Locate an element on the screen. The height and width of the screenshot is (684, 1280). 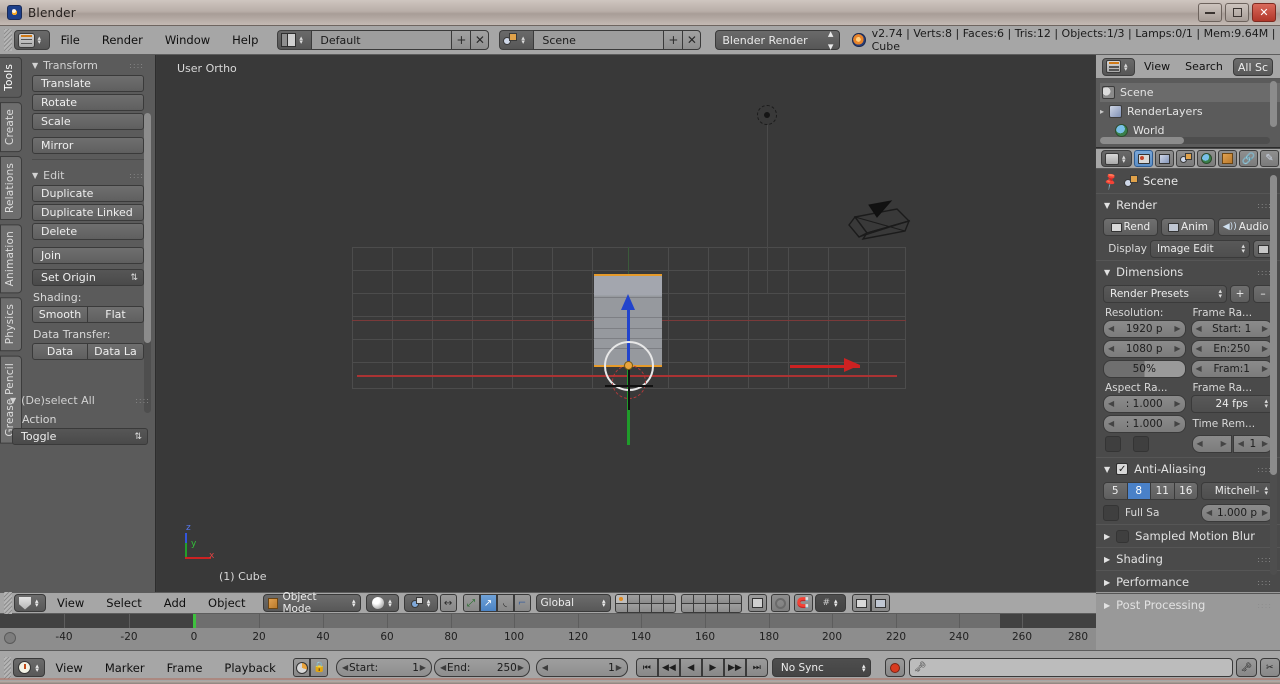
render-animation-icon is located at coordinates (880, 603).